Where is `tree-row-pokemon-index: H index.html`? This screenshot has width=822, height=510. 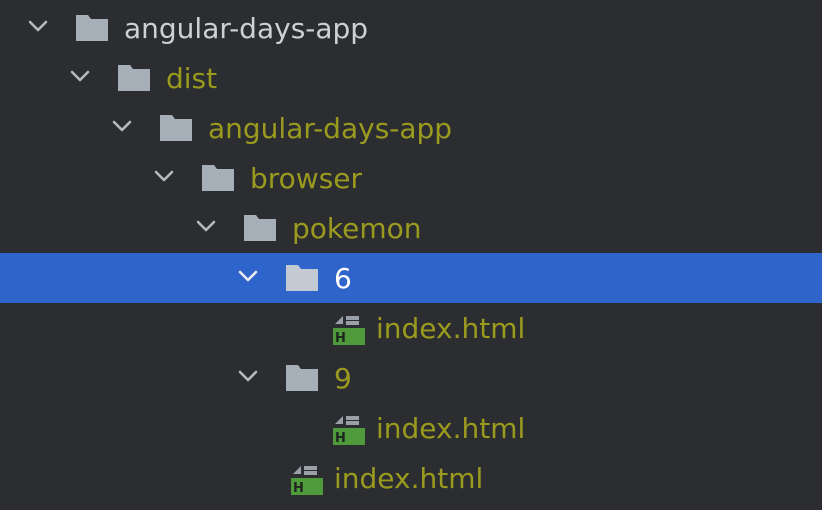 tree-row-pokemon-index: H index.html is located at coordinates (411, 478).